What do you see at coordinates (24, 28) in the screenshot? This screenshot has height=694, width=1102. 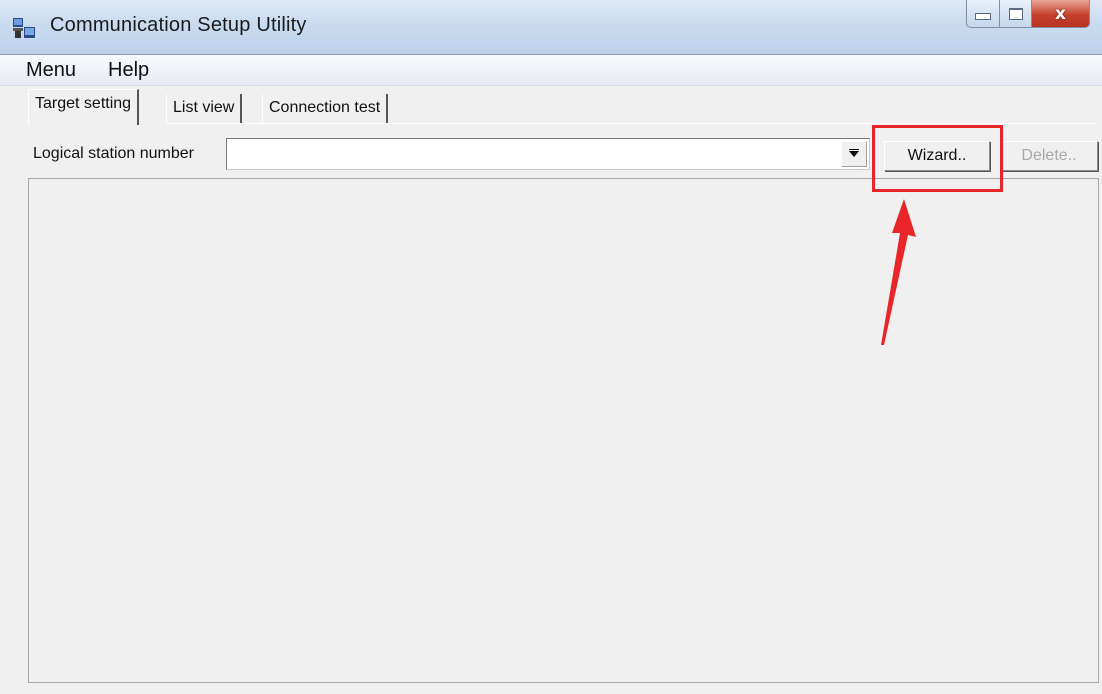 I see `app-icon` at bounding box center [24, 28].